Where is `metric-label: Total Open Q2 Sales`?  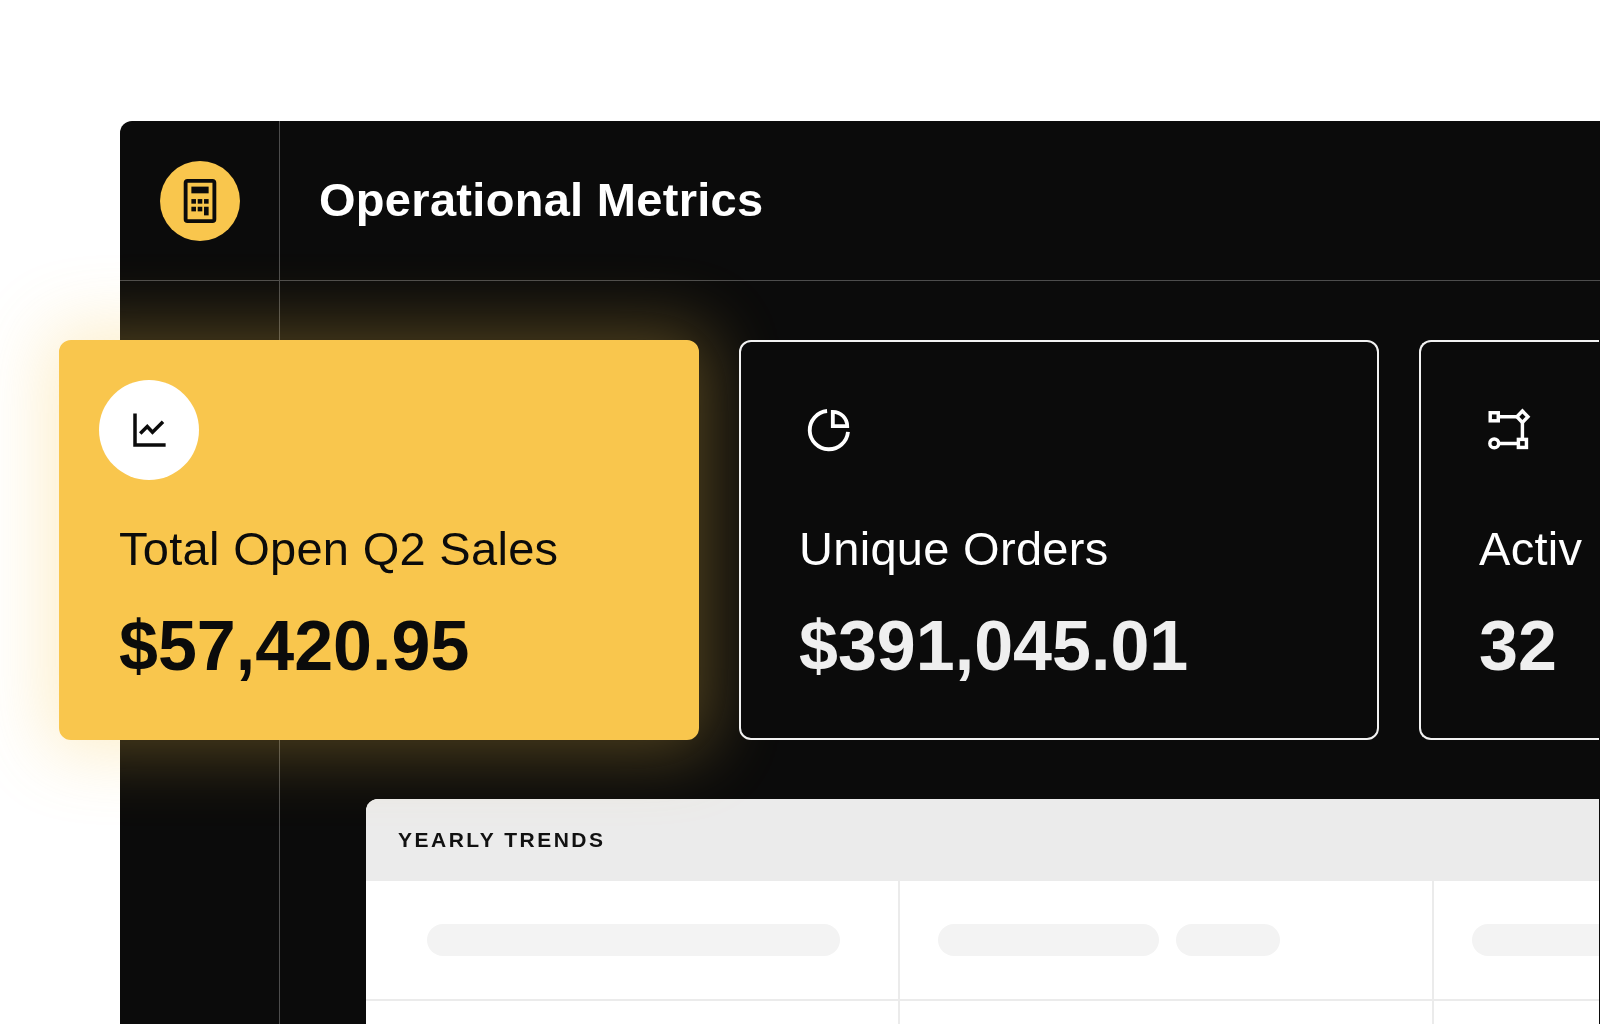 metric-label: Total Open Q2 Sales is located at coordinates (339, 549).